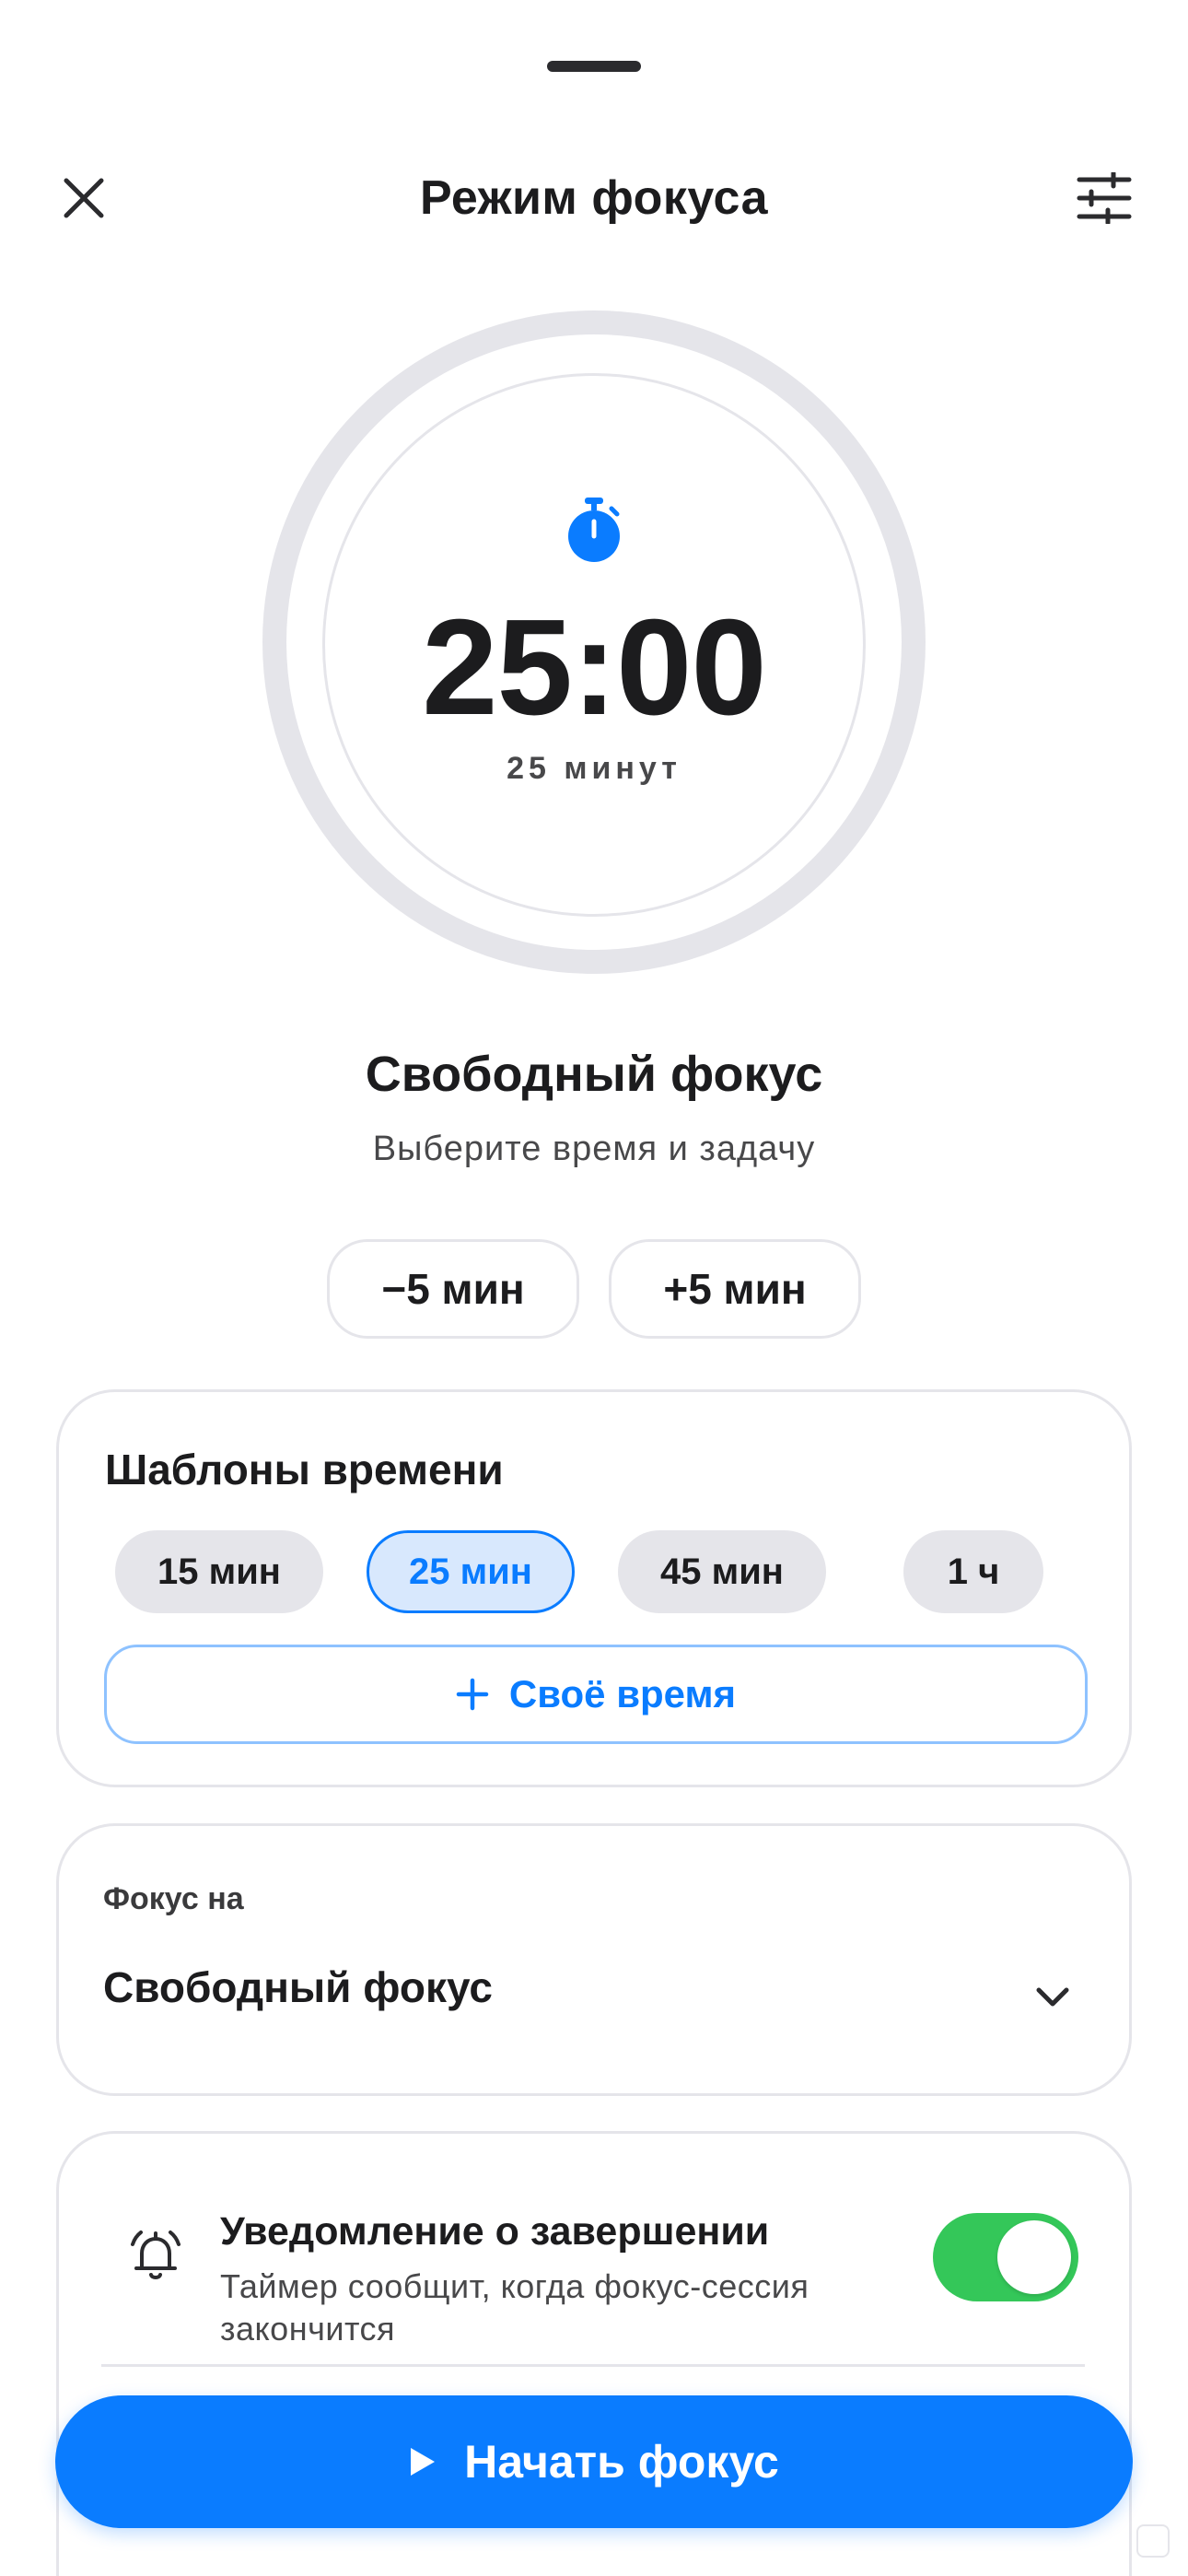 This screenshot has height=2576, width=1188. Describe the element at coordinates (722, 1571) in the screenshot. I see `template-chip-45-min: 45 мин` at that location.